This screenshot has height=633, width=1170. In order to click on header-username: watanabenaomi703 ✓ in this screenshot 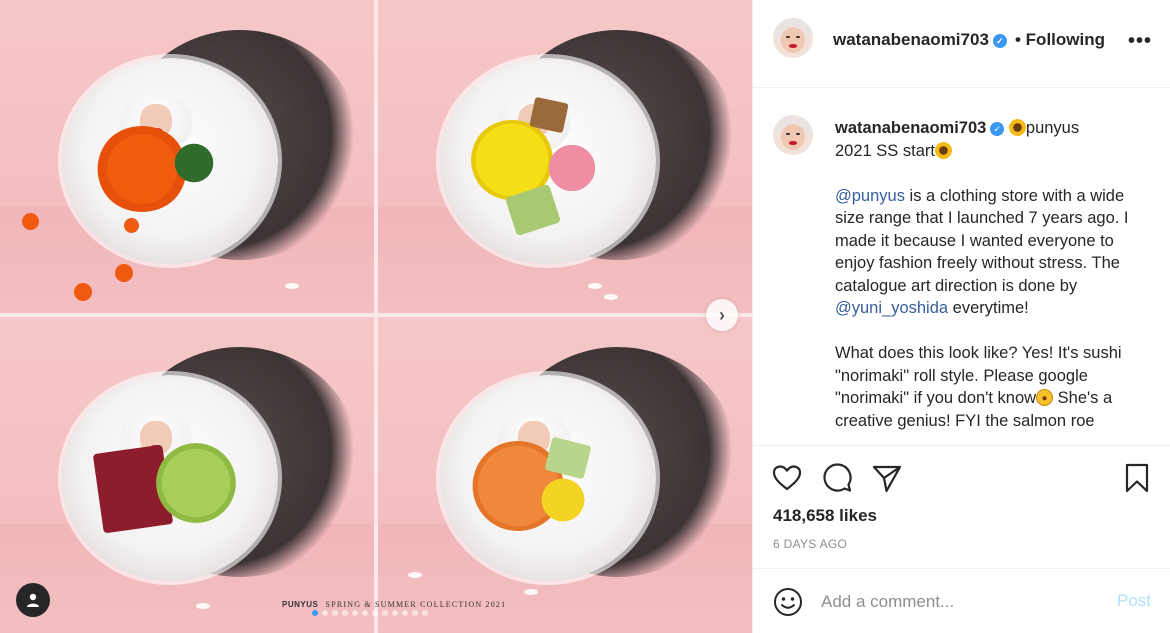, I will do `click(920, 40)`.